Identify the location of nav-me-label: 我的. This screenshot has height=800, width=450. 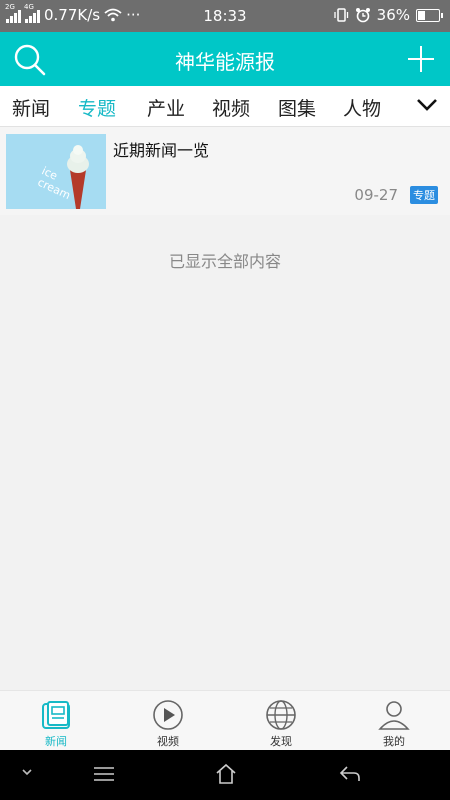
(394, 741).